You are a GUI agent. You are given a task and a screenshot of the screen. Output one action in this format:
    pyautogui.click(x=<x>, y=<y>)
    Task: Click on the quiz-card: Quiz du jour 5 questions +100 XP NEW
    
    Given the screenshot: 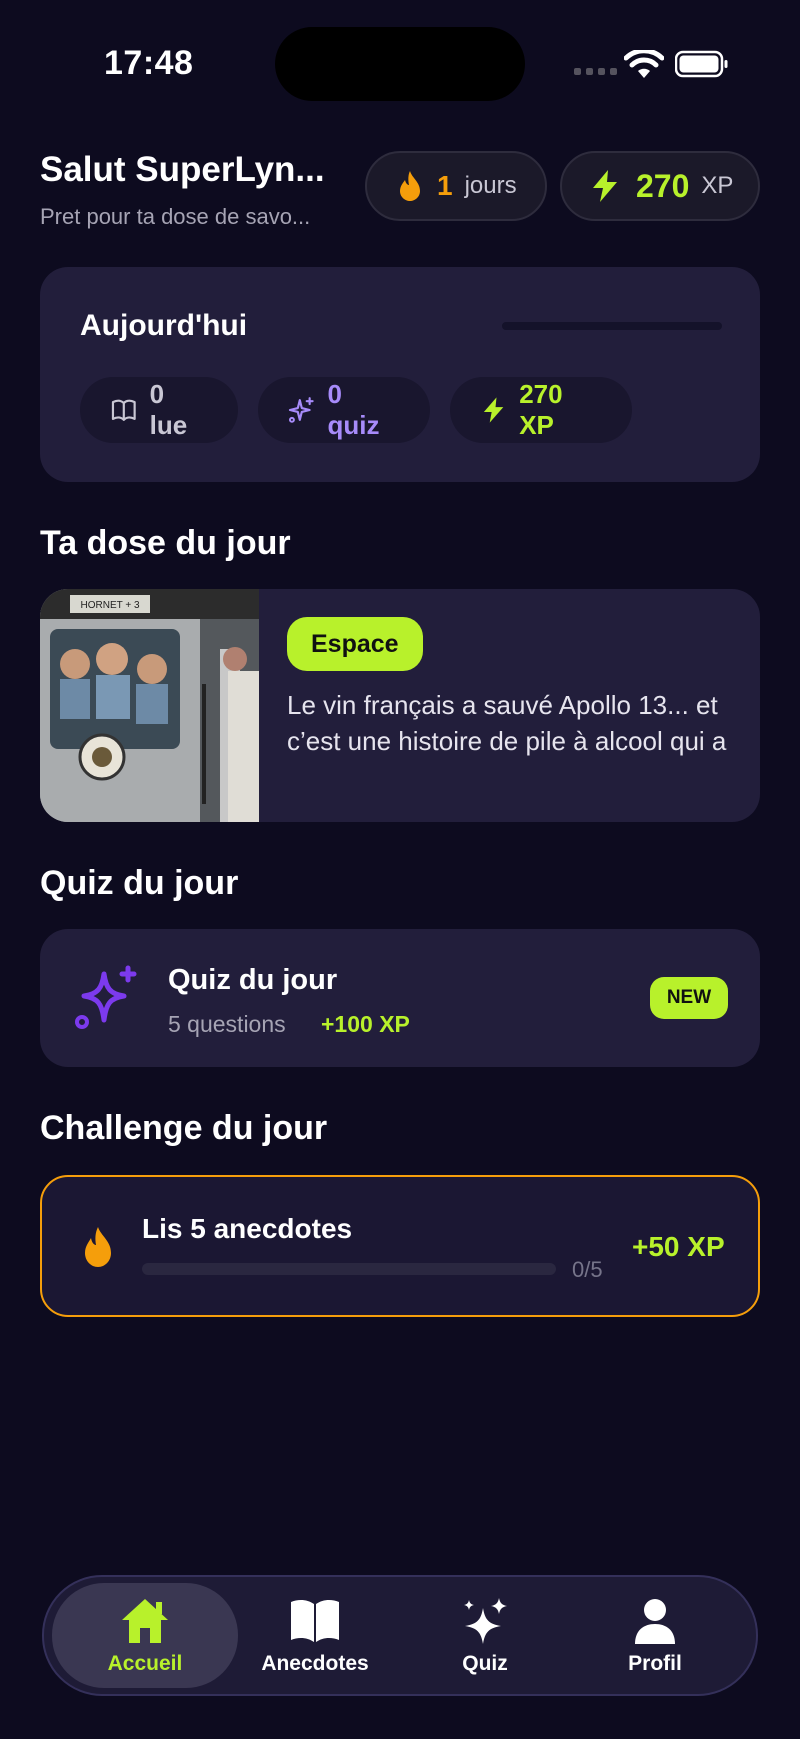 What is the action you would take?
    pyautogui.click(x=400, y=998)
    